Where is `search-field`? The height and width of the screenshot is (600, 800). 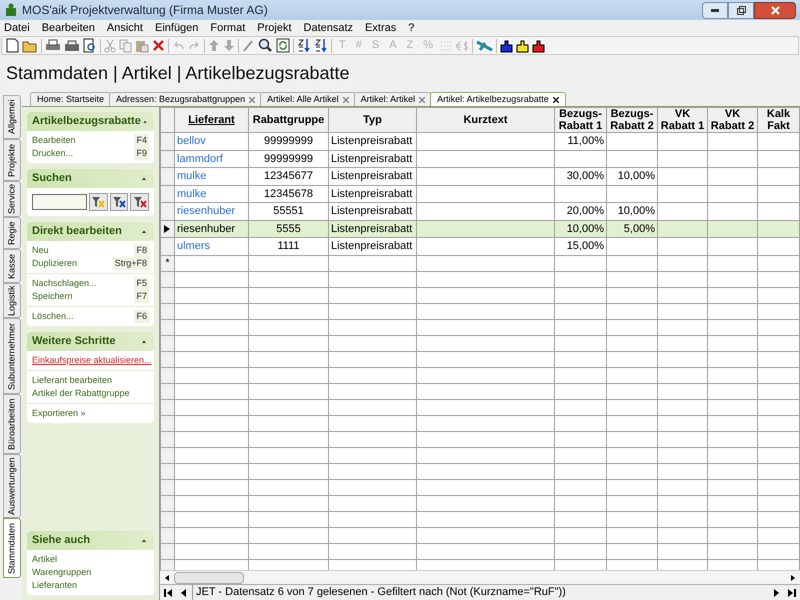
search-field is located at coordinates (59, 202).